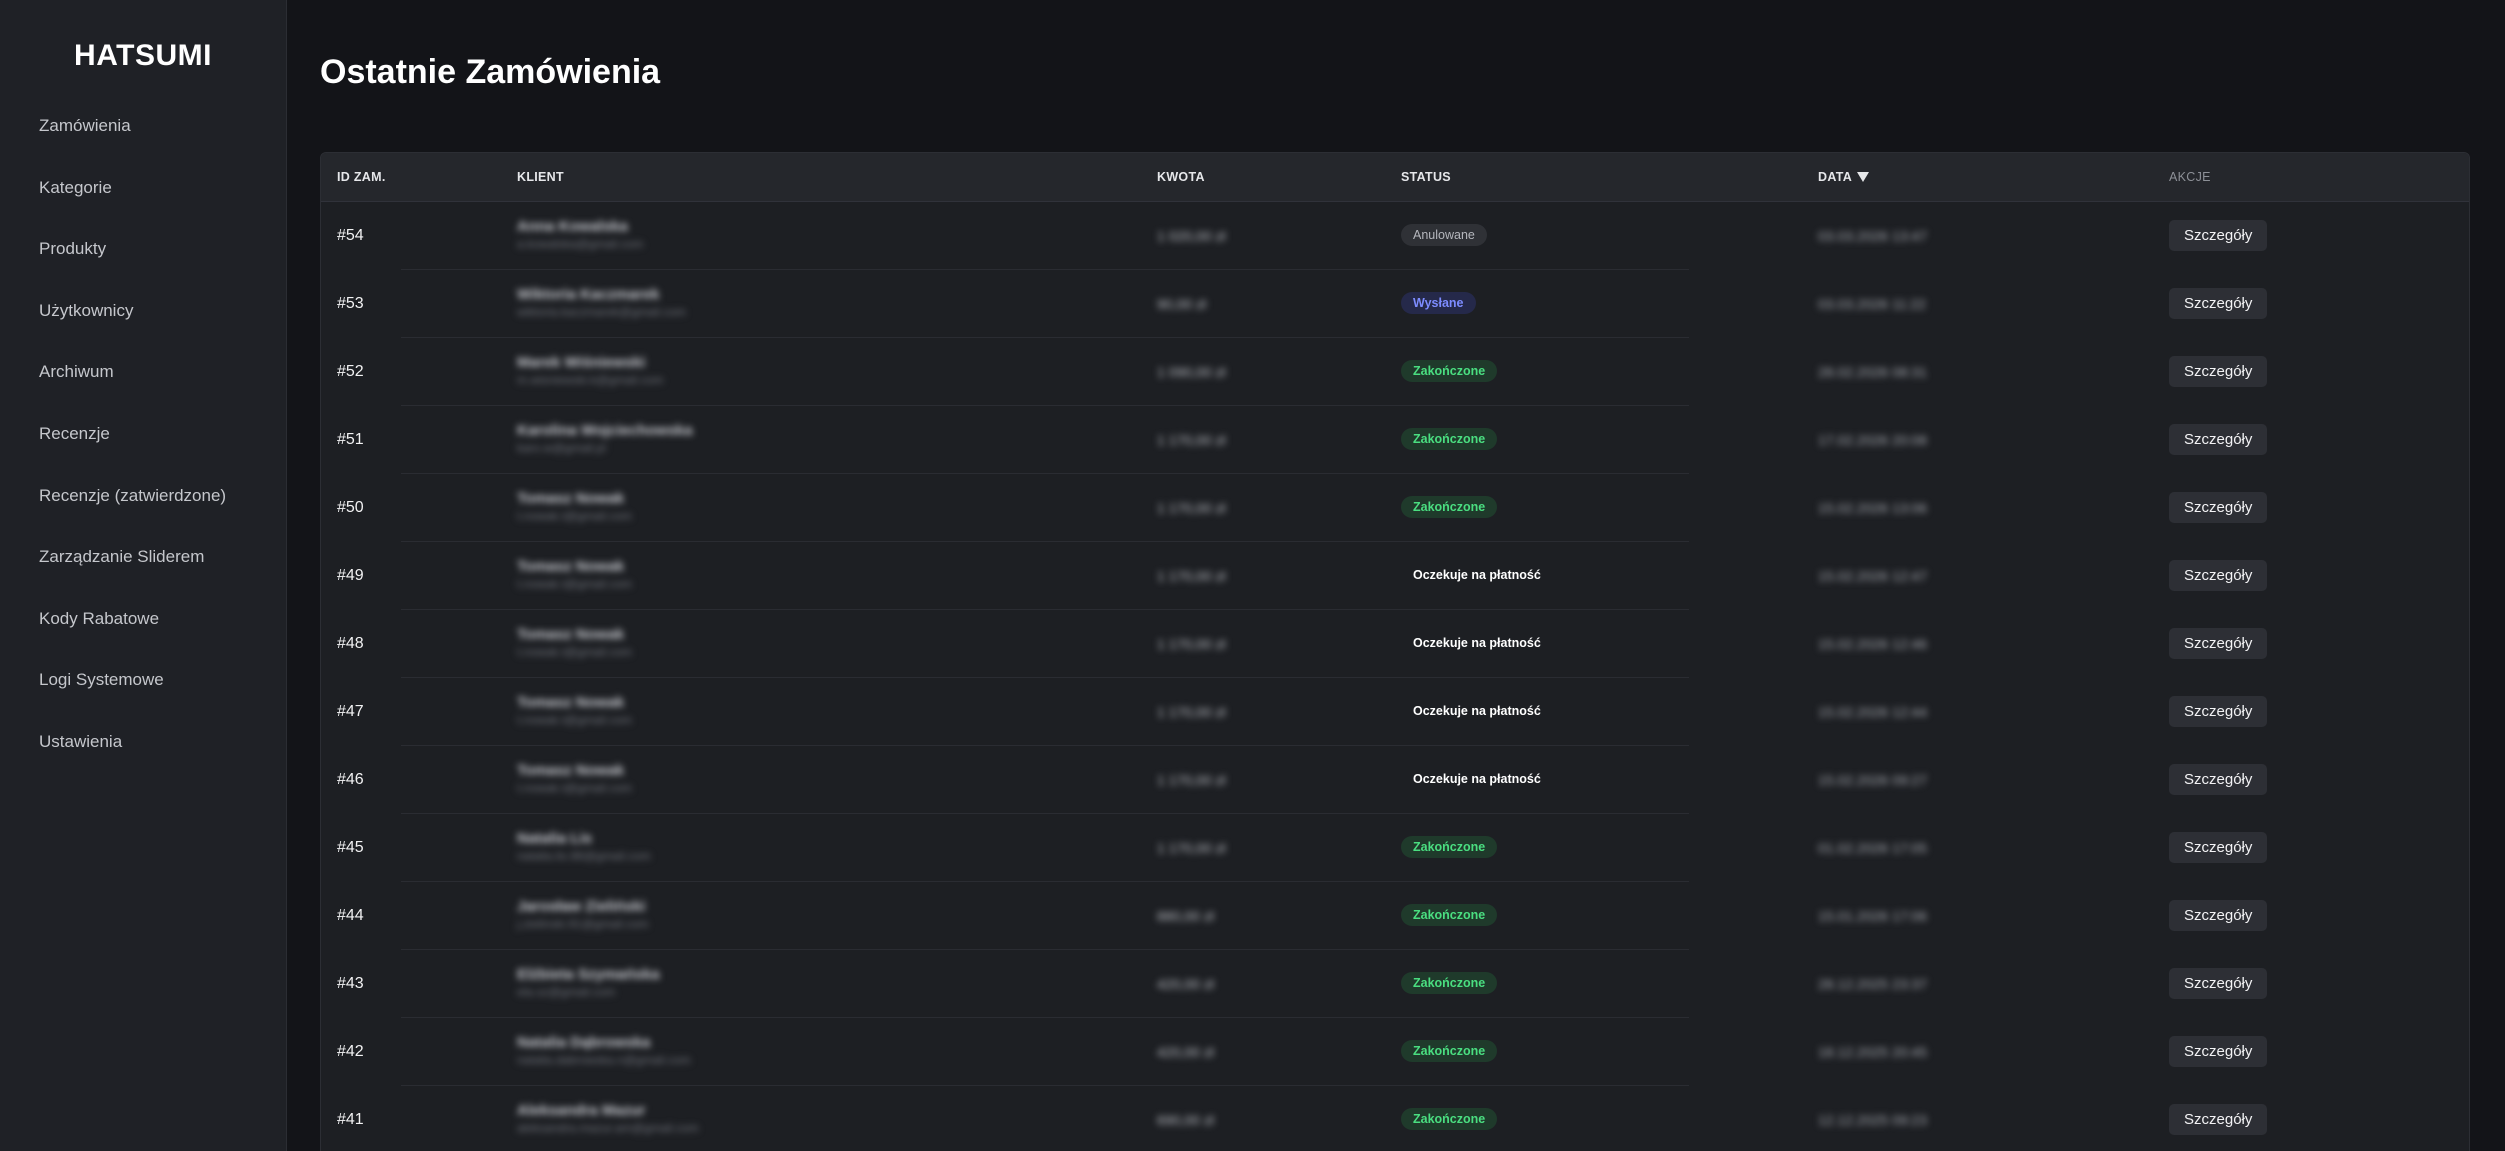 The height and width of the screenshot is (1151, 2505). I want to click on order-id: #44, so click(350, 916).